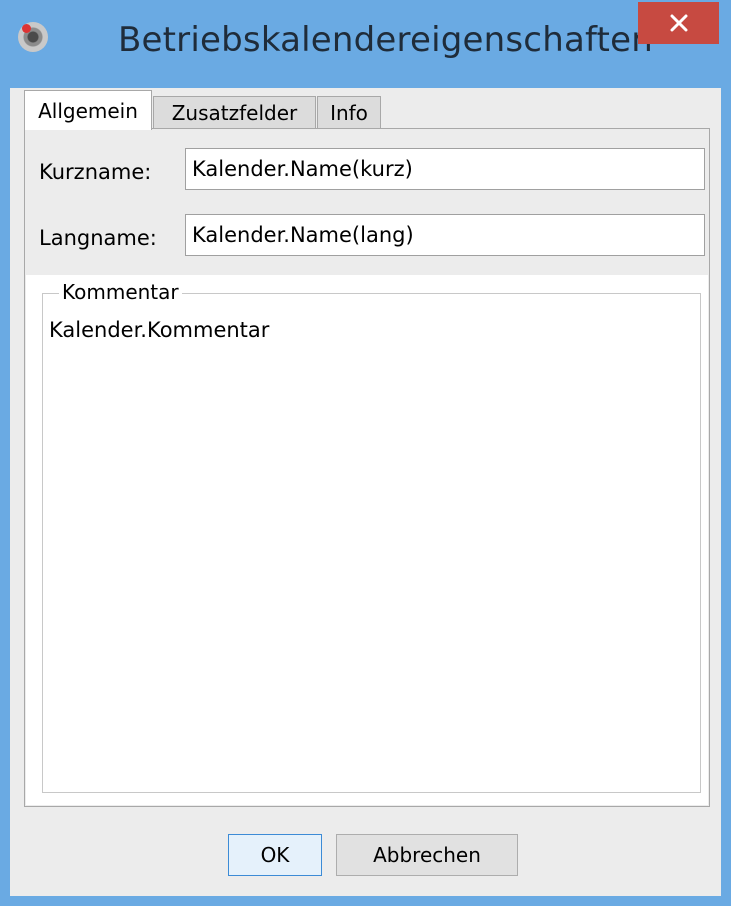 The width and height of the screenshot is (731, 906). What do you see at coordinates (88, 110) in the screenshot?
I see `tab-allgemein: Allgemein` at bounding box center [88, 110].